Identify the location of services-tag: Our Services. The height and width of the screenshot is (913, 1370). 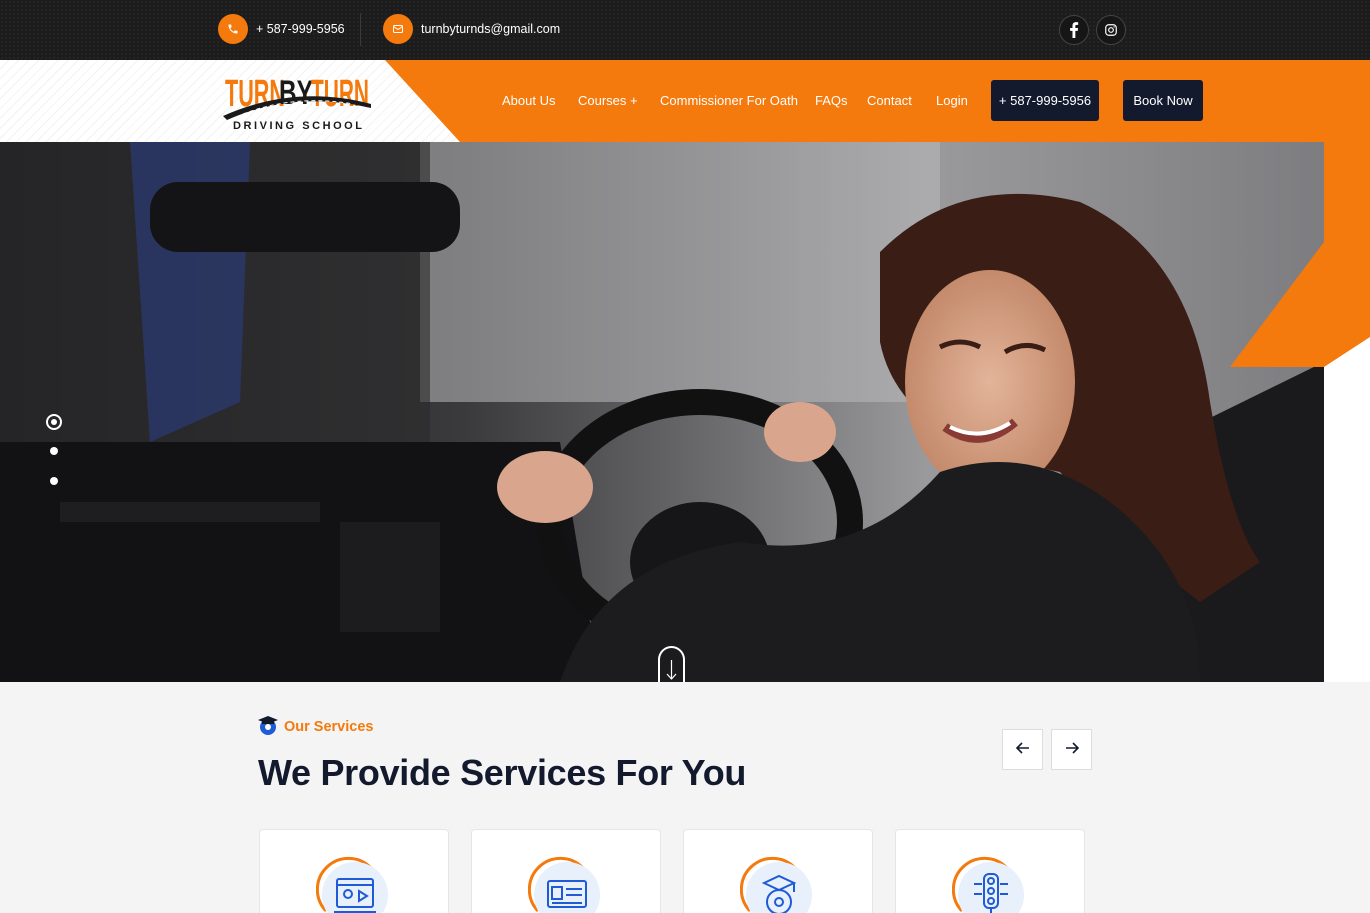
(315, 727).